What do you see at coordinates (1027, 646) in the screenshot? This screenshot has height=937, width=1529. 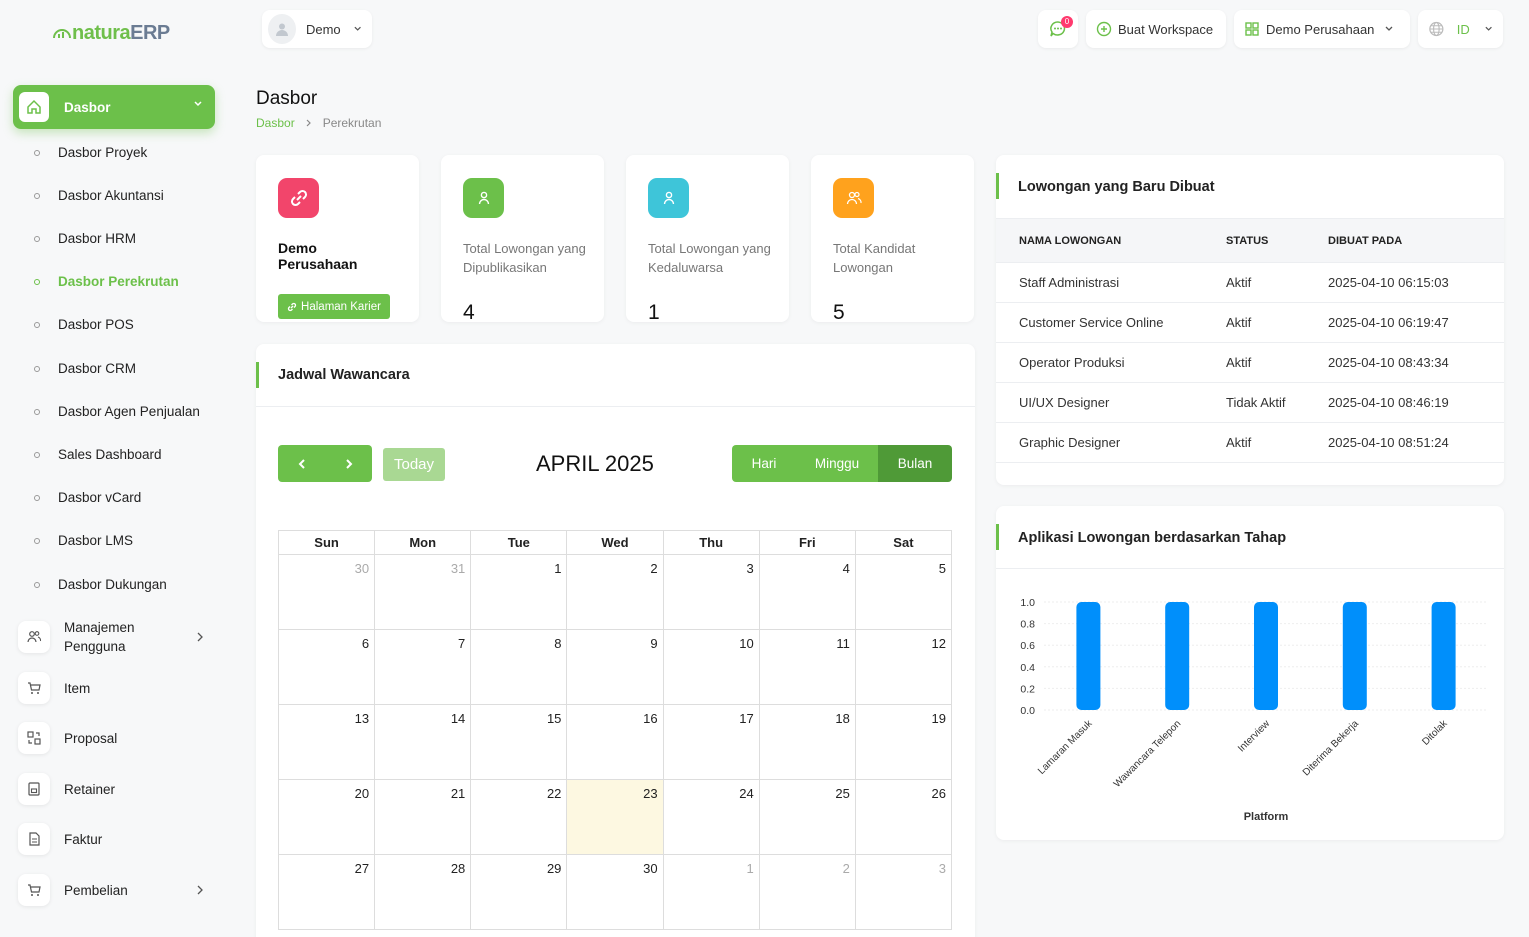 I see `y-tick-label: 0.6` at bounding box center [1027, 646].